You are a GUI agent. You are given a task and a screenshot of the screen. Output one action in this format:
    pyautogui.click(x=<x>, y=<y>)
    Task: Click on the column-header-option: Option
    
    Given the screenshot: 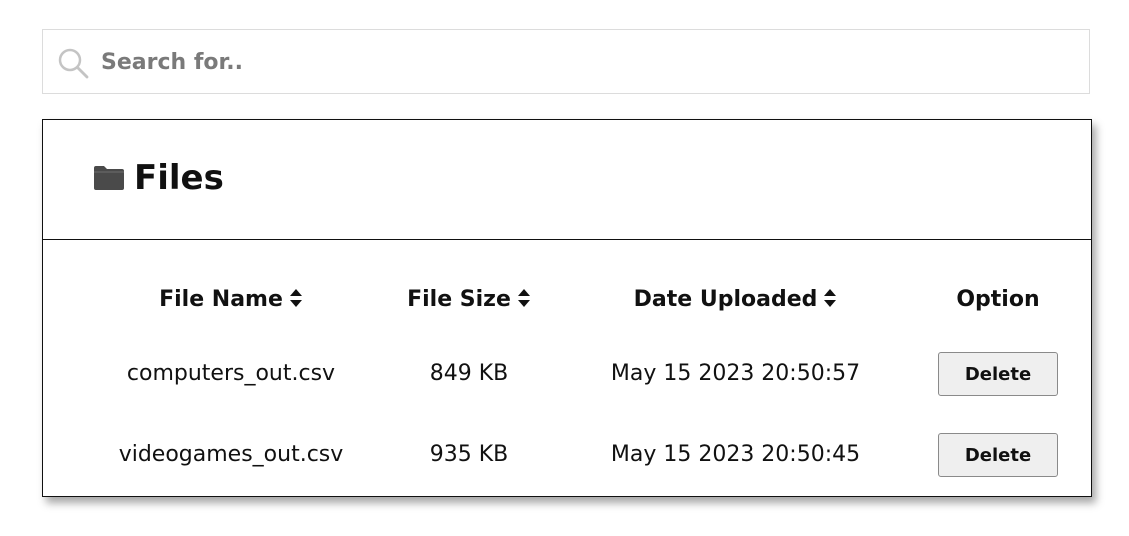 What is the action you would take?
    pyautogui.click(x=998, y=300)
    